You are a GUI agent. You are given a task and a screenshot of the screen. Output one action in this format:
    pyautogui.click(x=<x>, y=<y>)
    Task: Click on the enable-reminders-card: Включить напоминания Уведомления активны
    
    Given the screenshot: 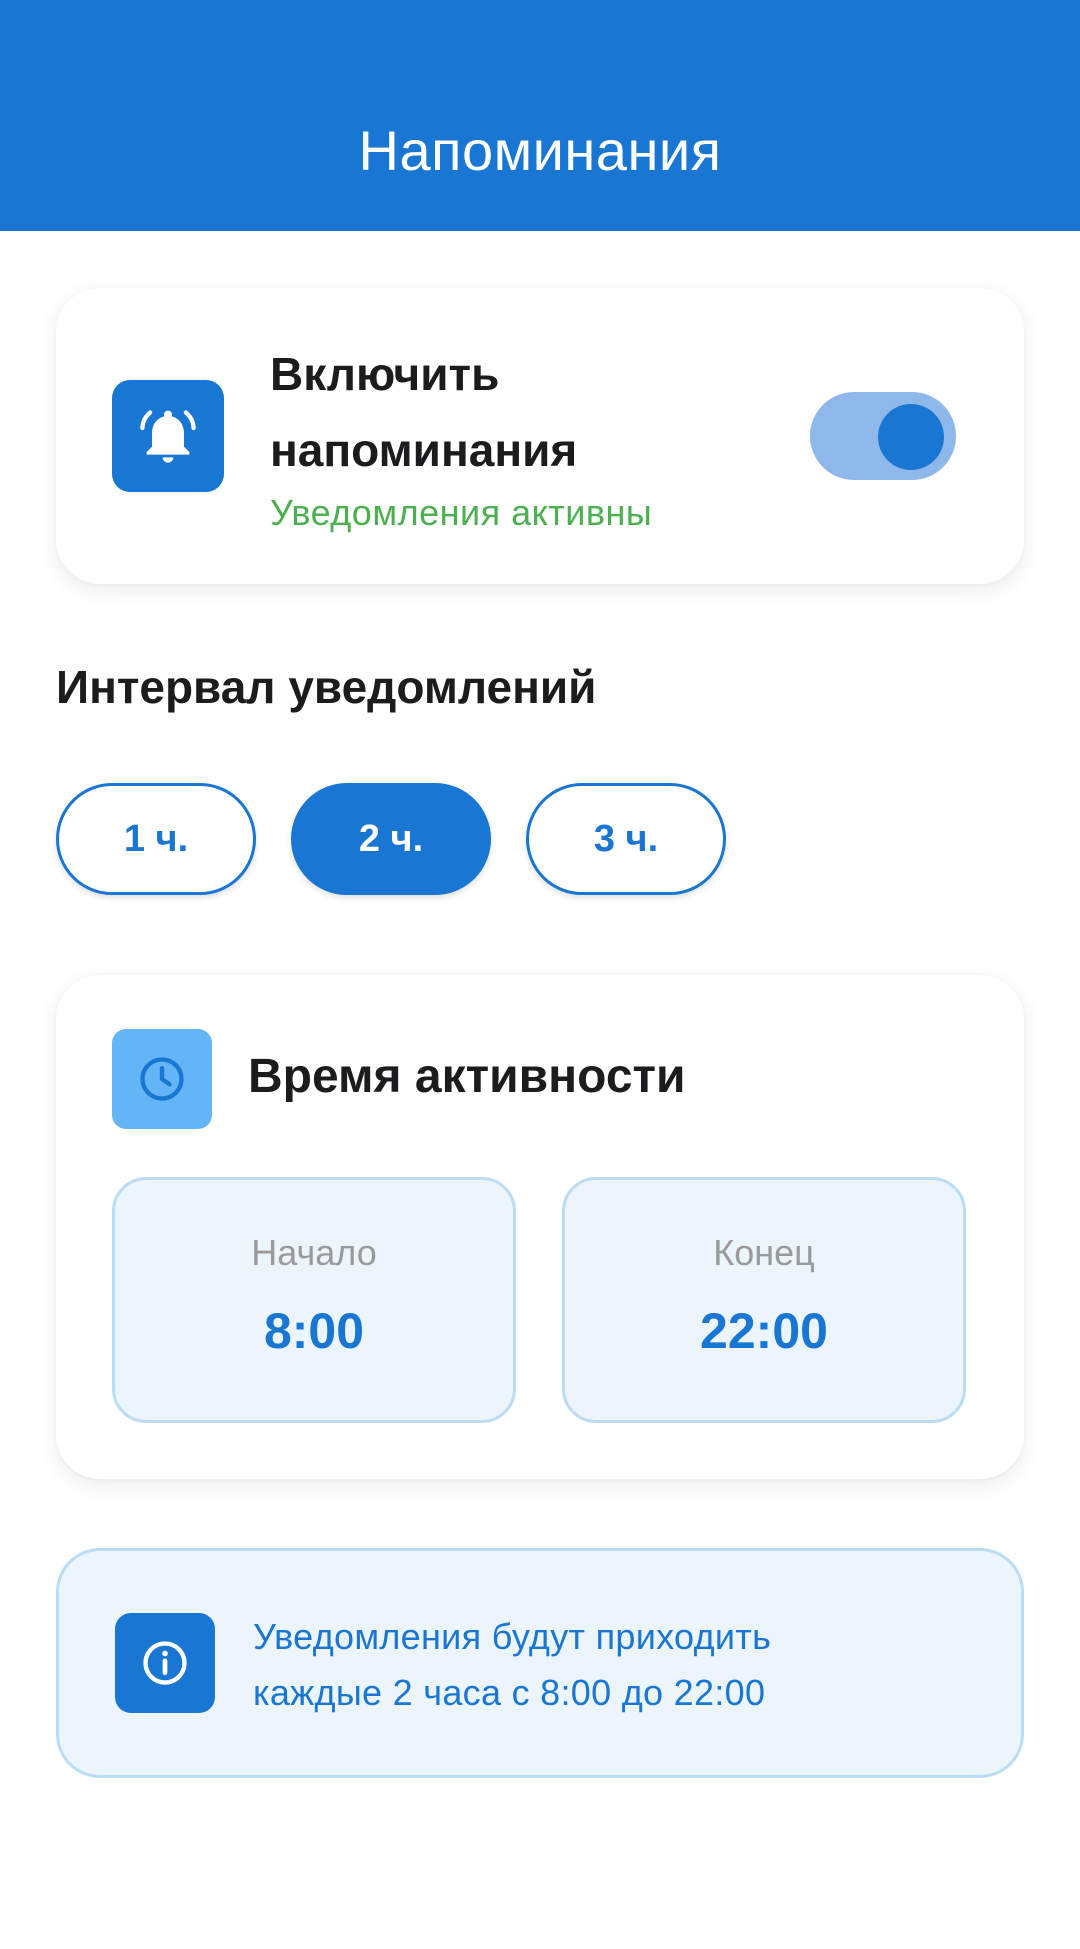 What is the action you would take?
    pyautogui.click(x=540, y=436)
    